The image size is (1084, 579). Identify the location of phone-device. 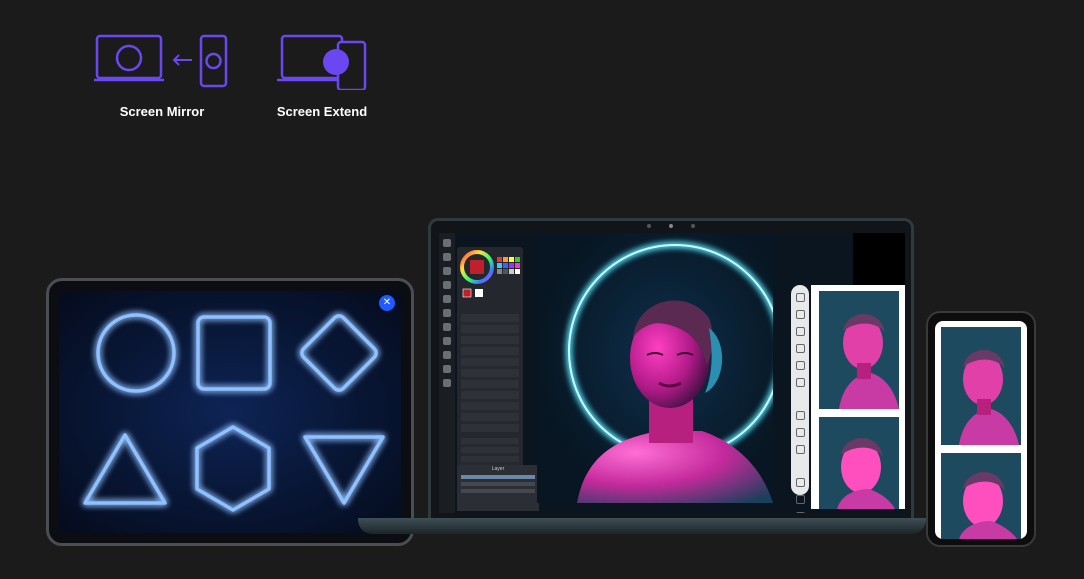
(981, 429).